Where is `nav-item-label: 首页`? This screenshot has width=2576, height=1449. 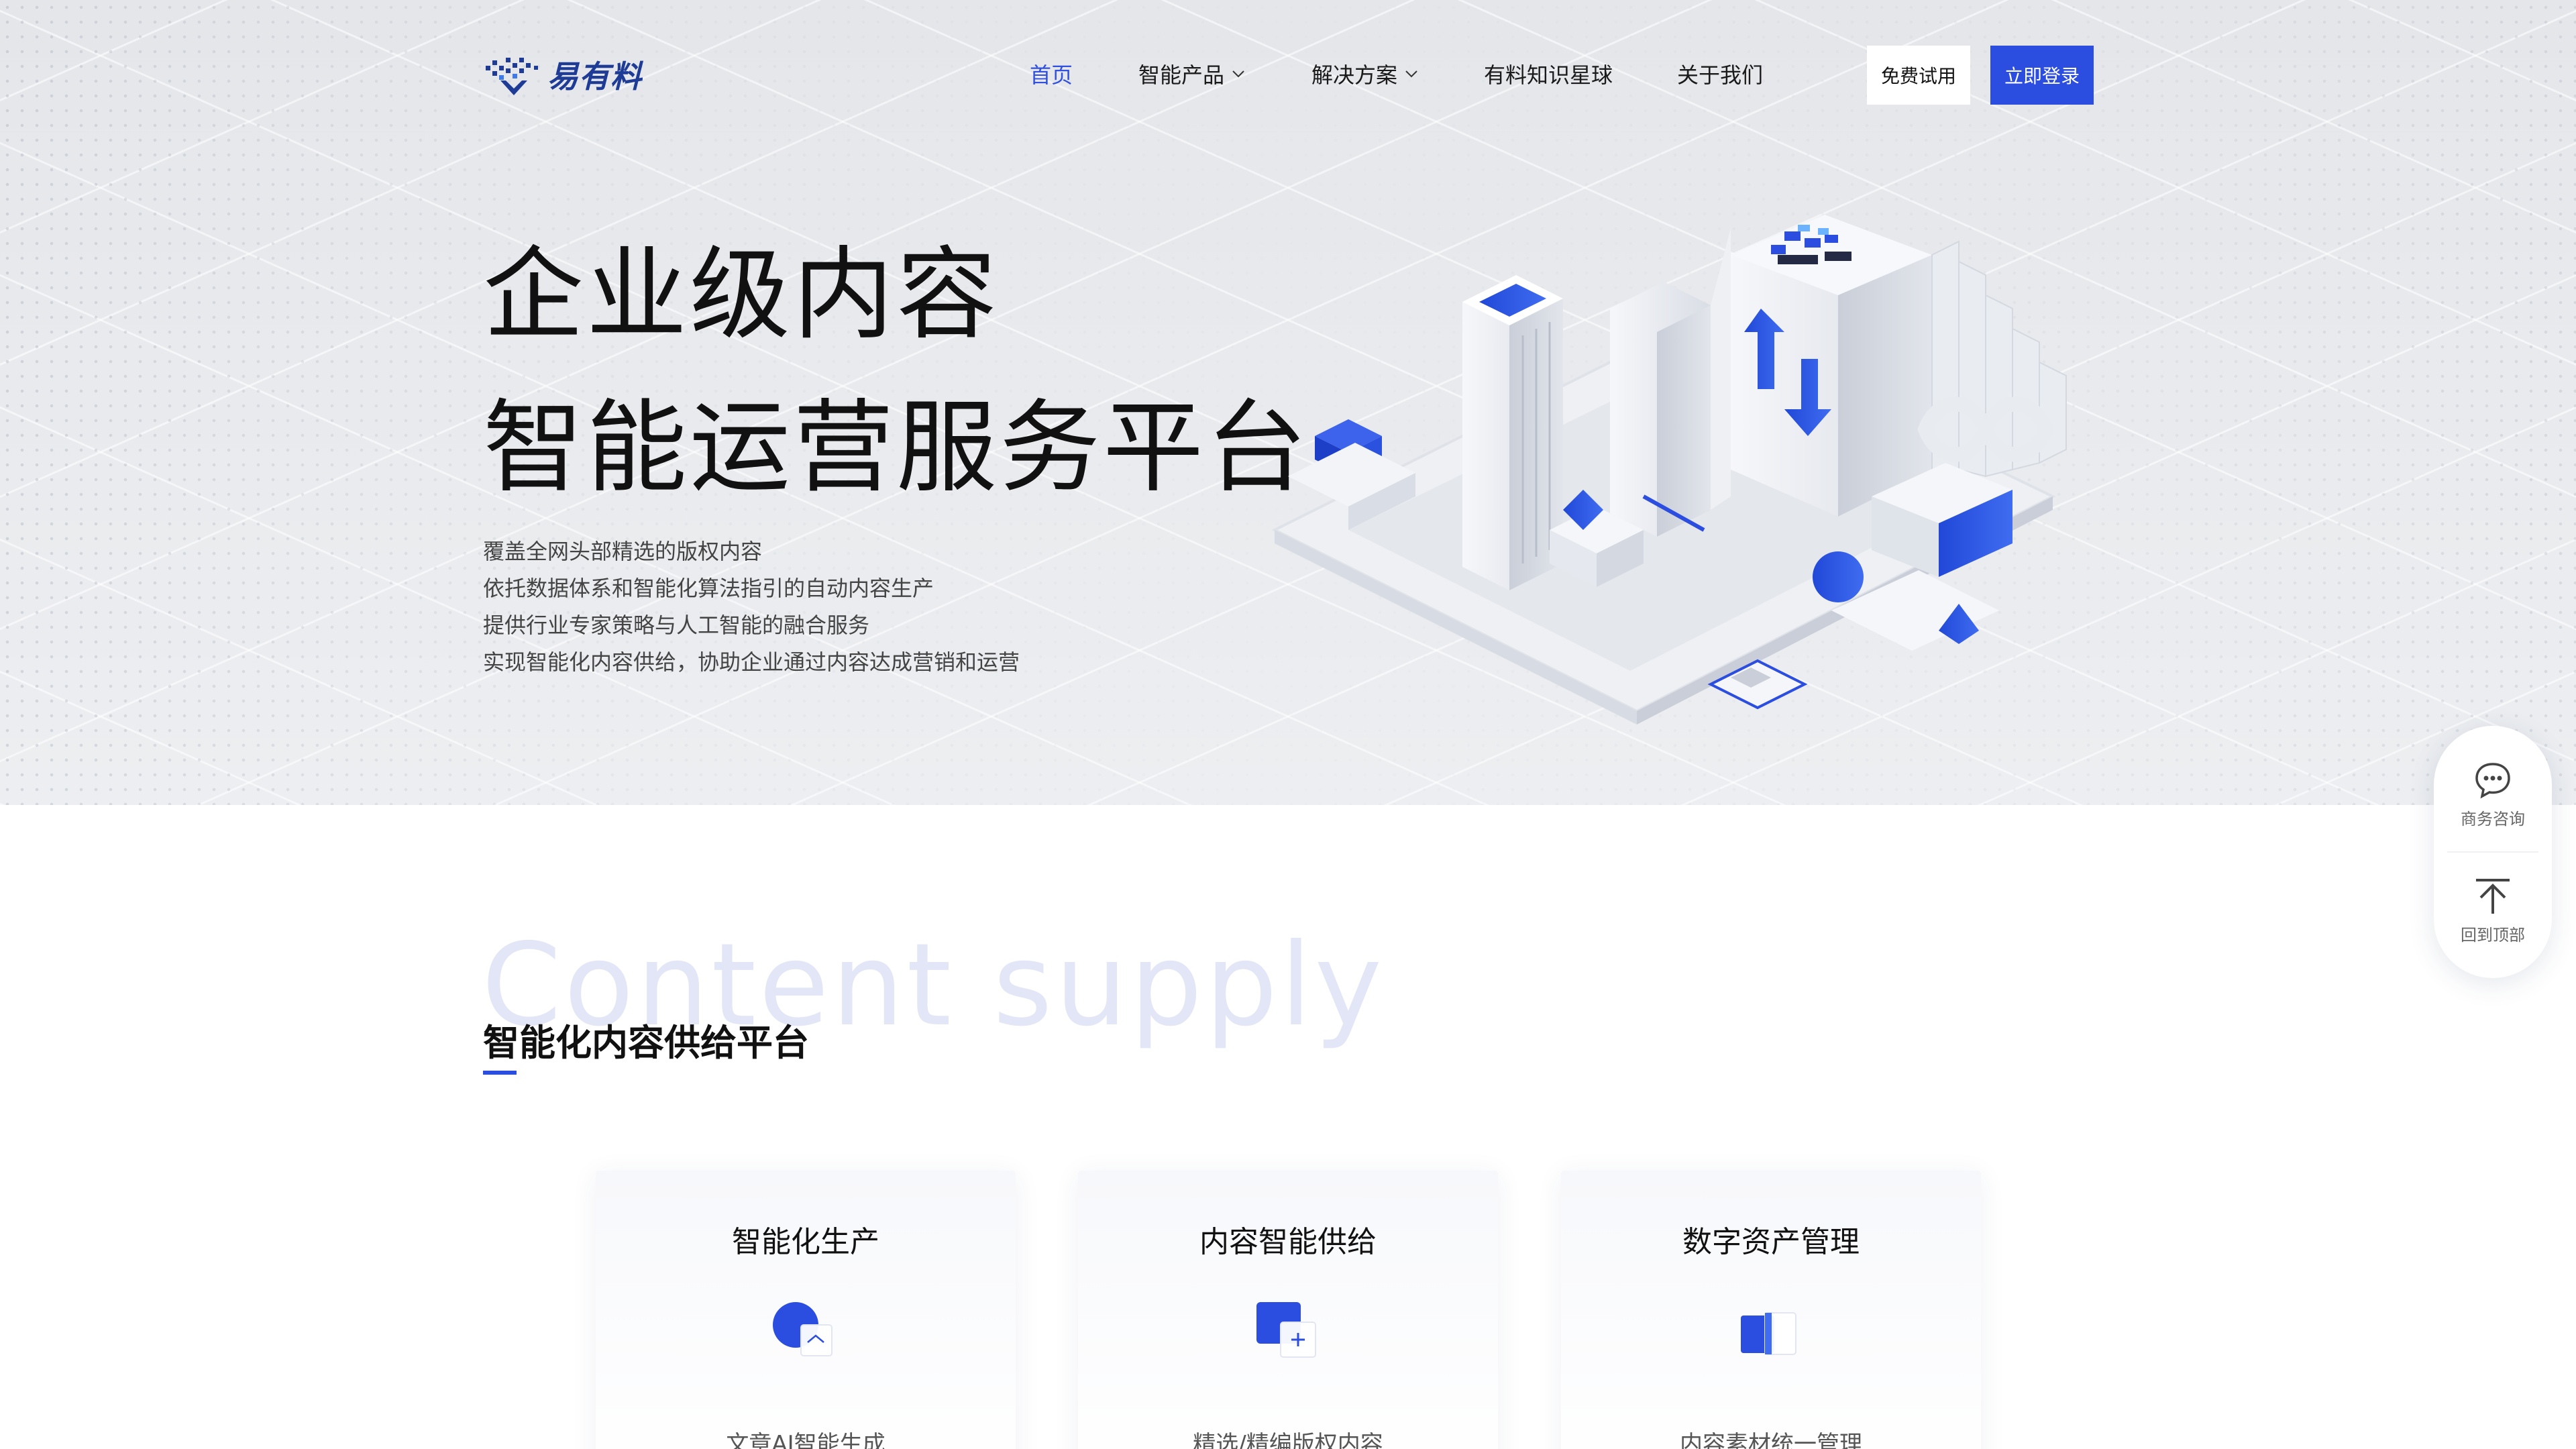
nav-item-label: 首页 is located at coordinates (1051, 75).